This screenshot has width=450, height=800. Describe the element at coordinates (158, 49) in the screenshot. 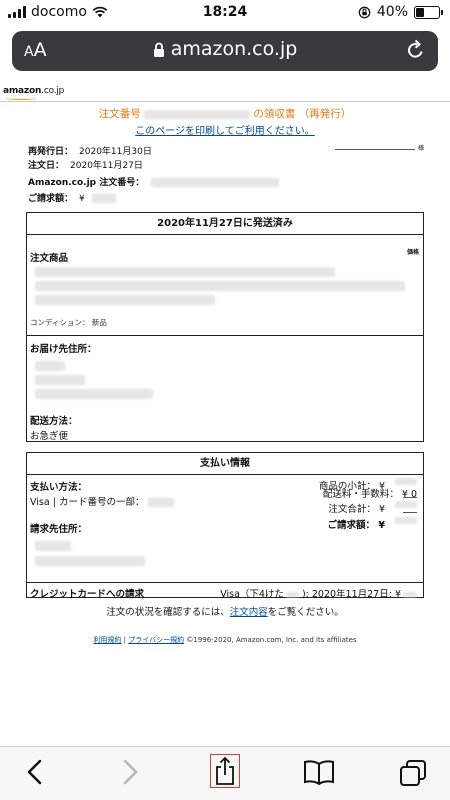

I see `lock-icon` at that location.